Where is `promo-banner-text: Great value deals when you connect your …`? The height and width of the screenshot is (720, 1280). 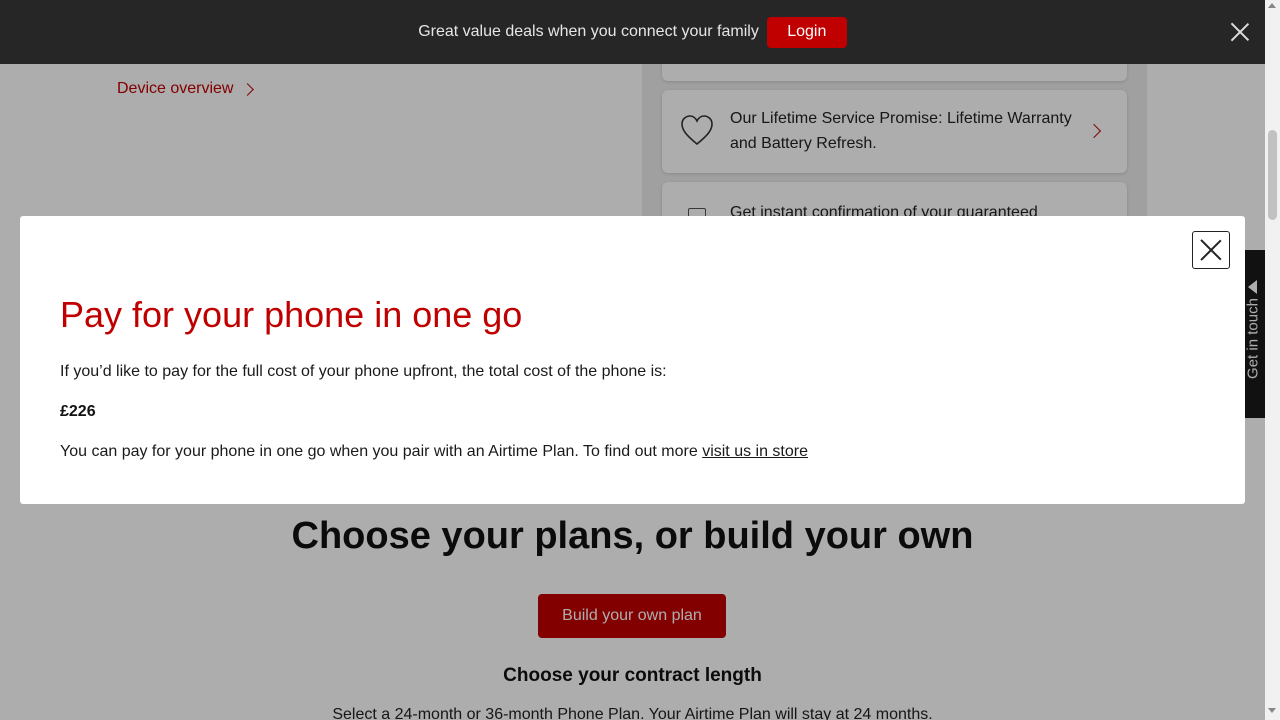
promo-banner-text: Great value deals when you connect your … is located at coordinates (588, 31).